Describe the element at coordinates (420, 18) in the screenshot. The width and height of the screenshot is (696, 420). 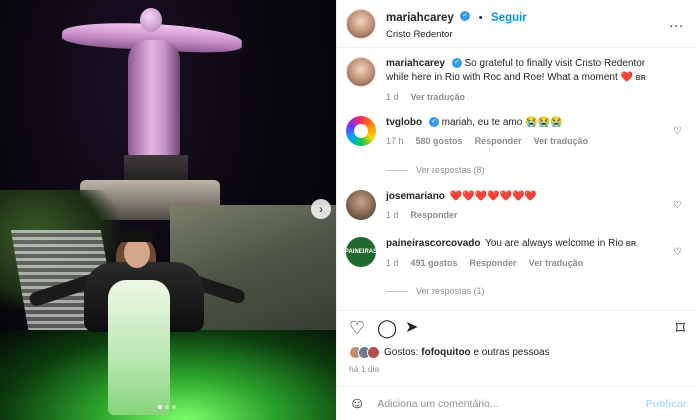
I see `author-username: mariahcarey` at that location.